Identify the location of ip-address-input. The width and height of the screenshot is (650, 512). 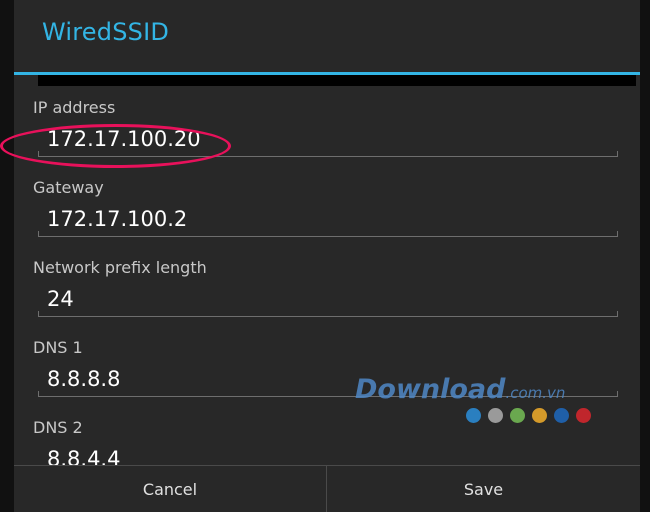
(332, 139).